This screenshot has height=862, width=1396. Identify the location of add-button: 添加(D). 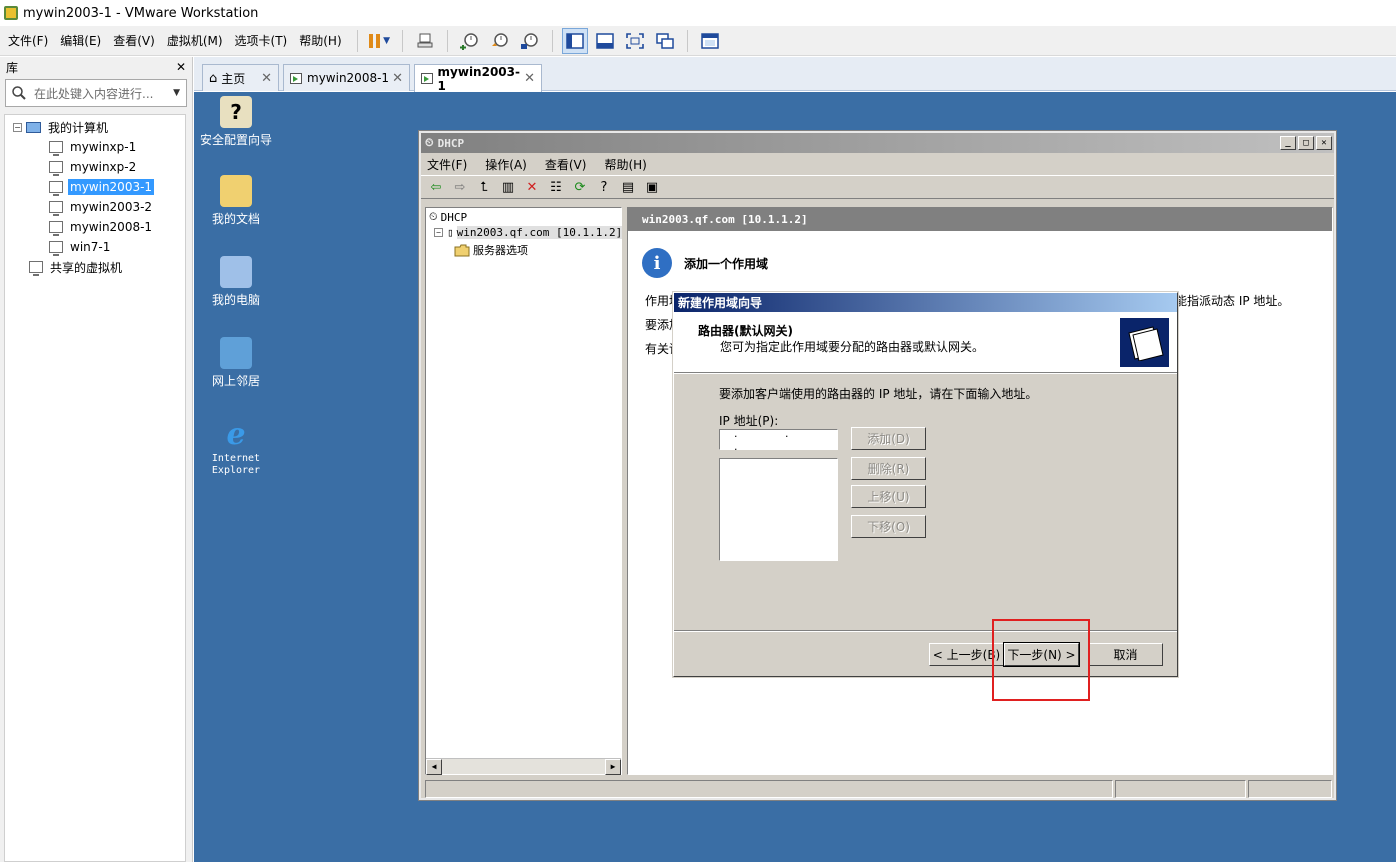
(888, 438).